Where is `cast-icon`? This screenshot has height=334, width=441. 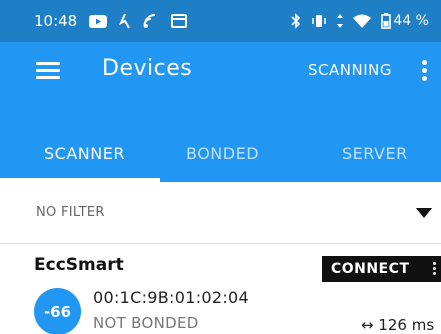 cast-icon is located at coordinates (179, 21).